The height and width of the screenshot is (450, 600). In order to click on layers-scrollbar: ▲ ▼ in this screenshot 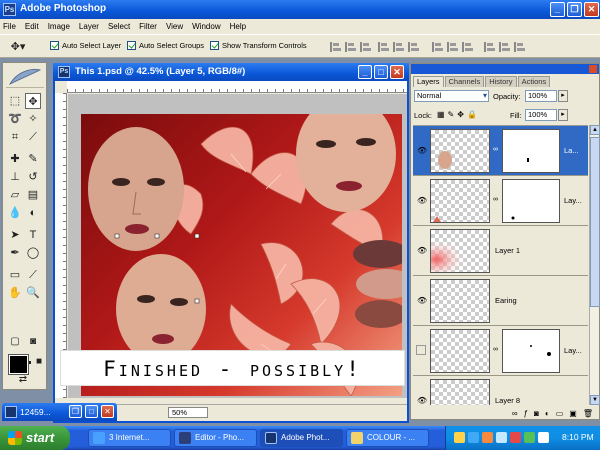, I will do `click(594, 265)`.